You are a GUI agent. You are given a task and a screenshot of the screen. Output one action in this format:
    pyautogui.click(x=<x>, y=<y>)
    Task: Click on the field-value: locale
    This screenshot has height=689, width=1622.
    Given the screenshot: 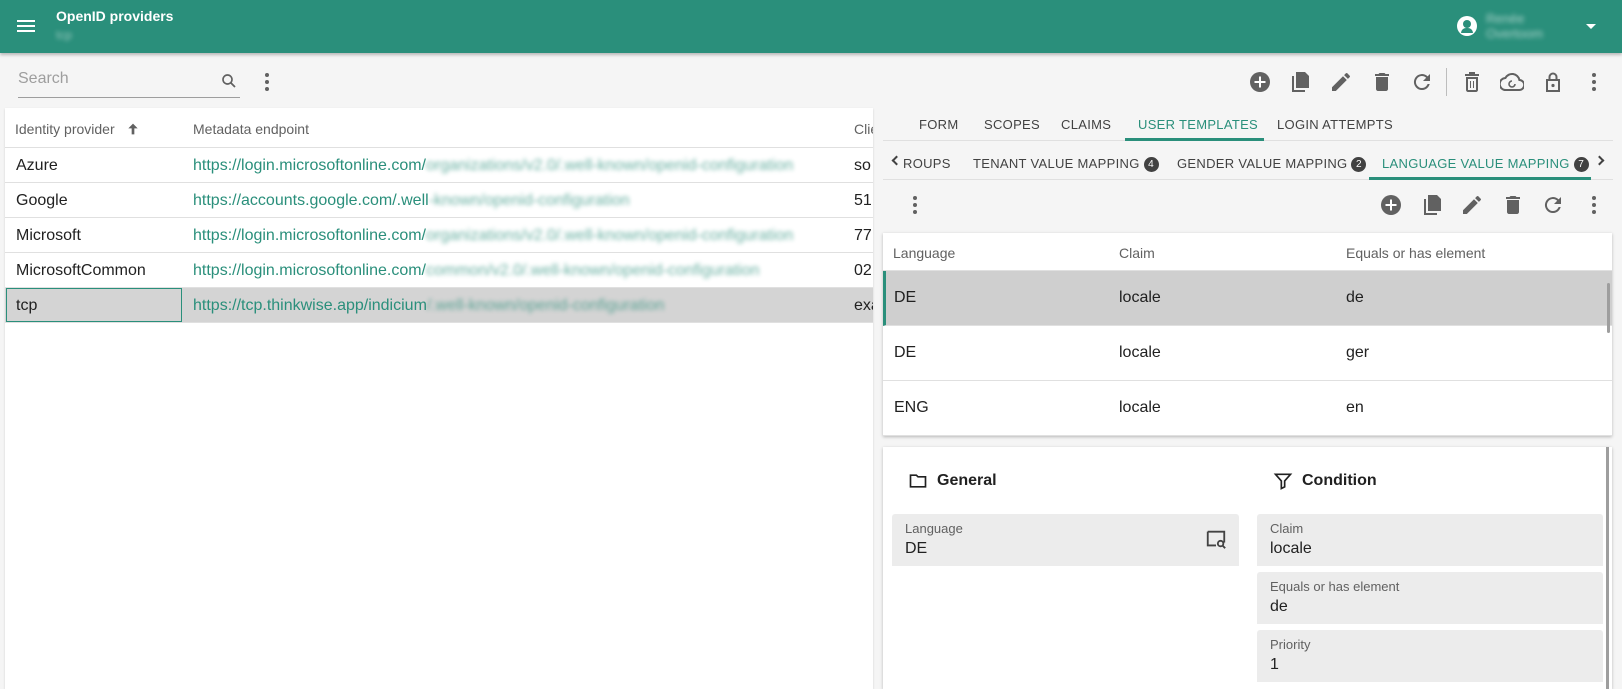 What is the action you would take?
    pyautogui.click(x=1291, y=548)
    